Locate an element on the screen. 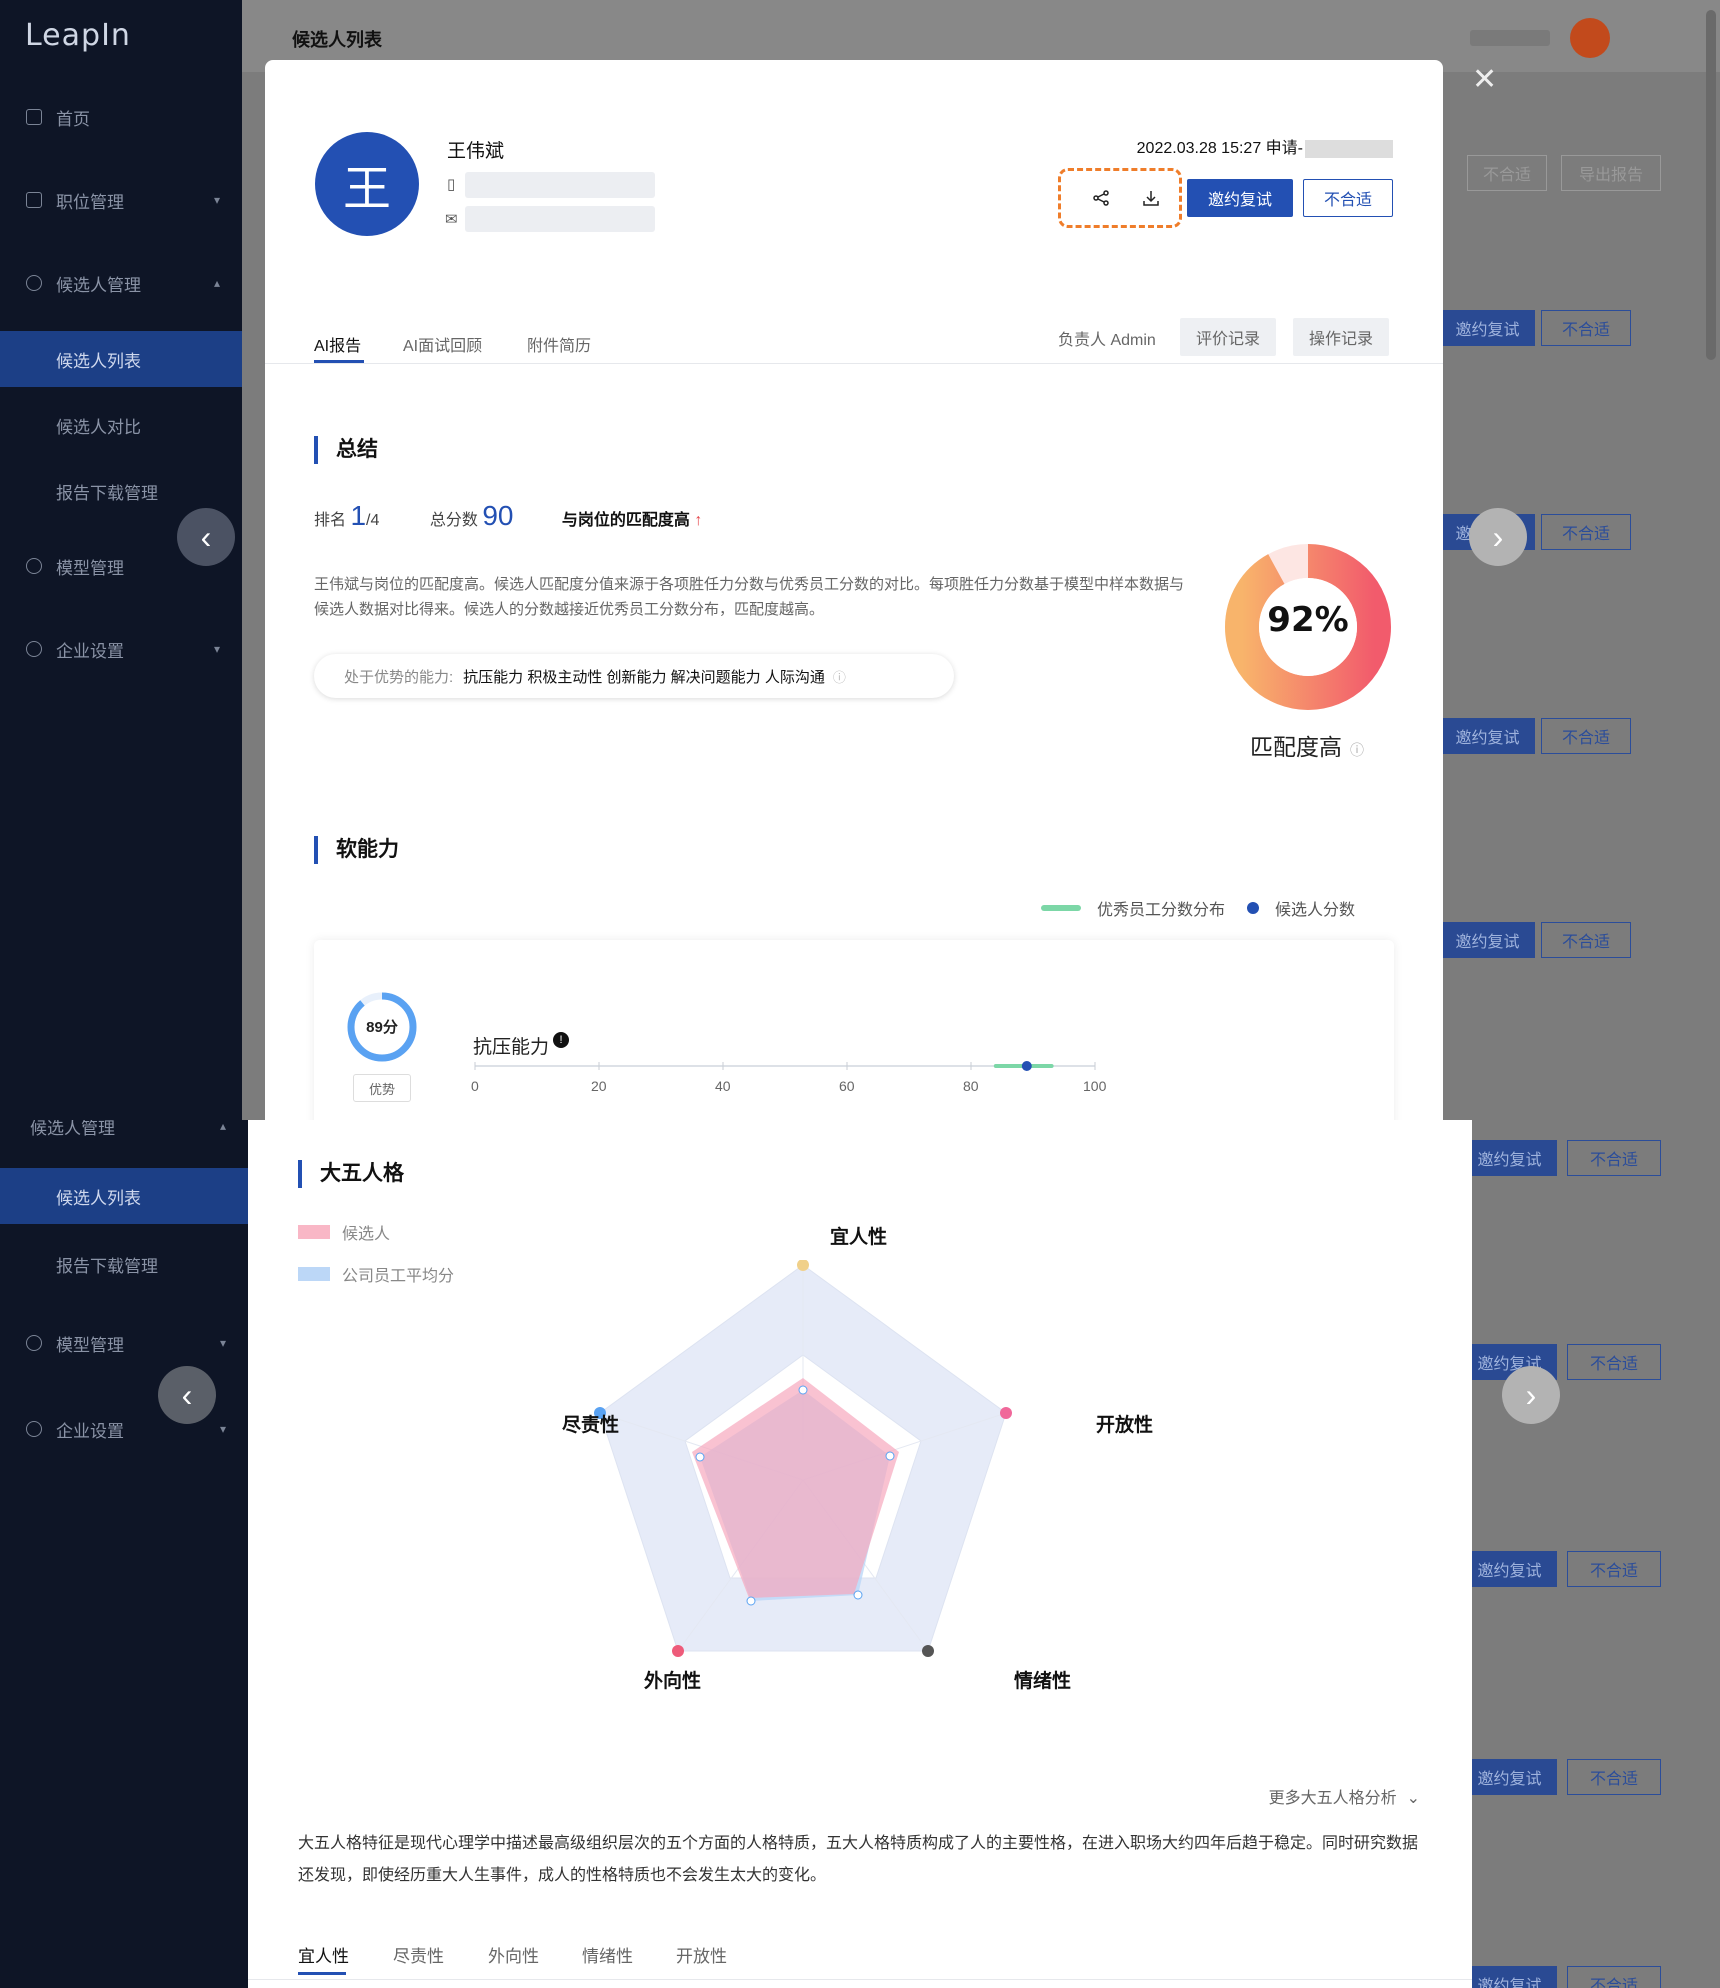 This screenshot has height=1988, width=1720. share-icon is located at coordinates (1101, 198).